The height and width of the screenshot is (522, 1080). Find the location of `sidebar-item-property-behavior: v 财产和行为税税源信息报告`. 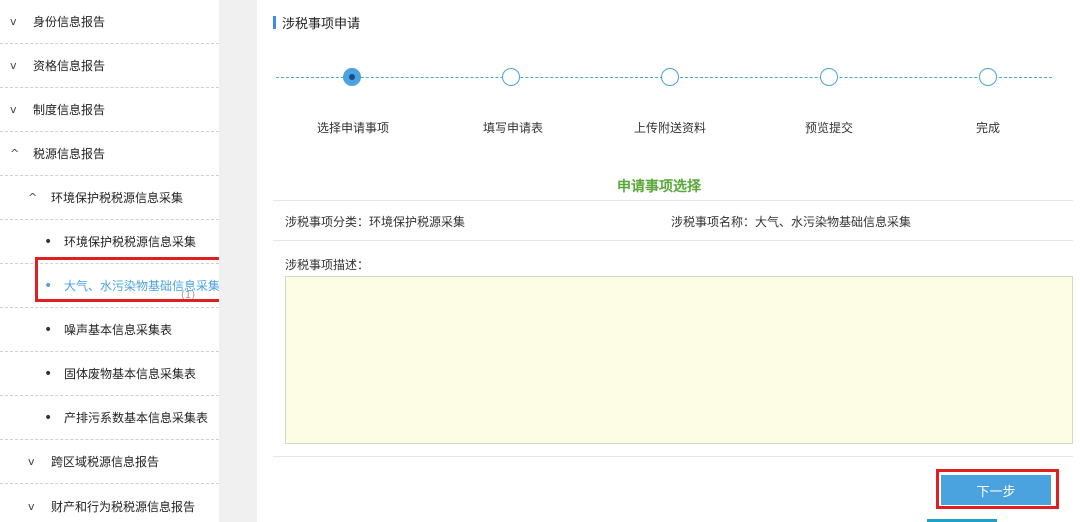

sidebar-item-property-behavior: v 财产和行为税税源信息报告 is located at coordinates (109, 503).